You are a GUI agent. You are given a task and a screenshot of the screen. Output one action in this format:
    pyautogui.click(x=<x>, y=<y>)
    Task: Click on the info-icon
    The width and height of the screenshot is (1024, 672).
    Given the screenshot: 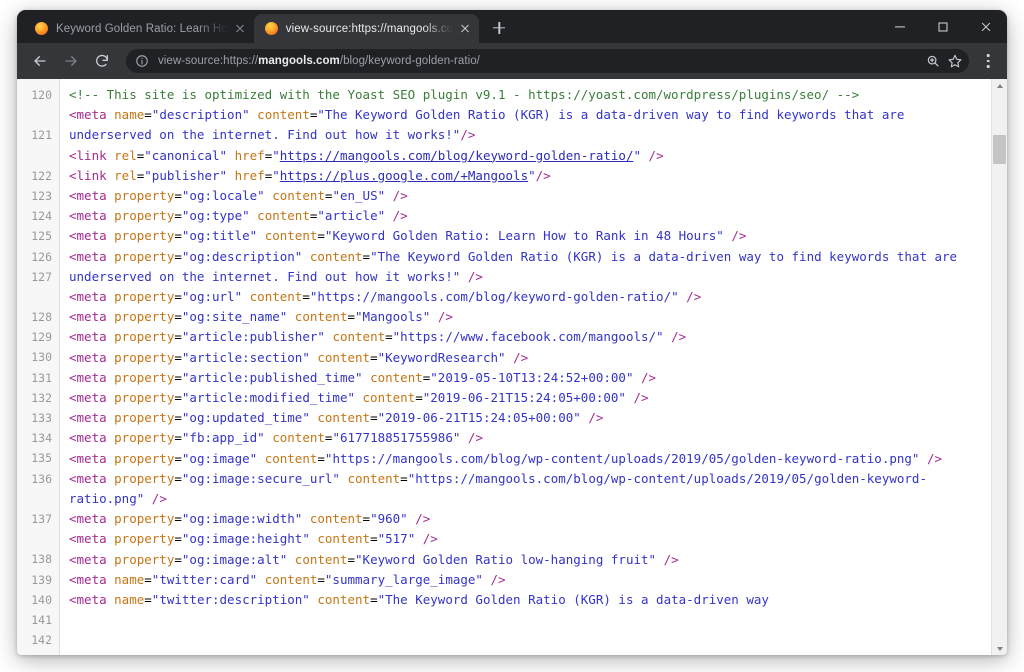 What is the action you would take?
    pyautogui.click(x=142, y=61)
    